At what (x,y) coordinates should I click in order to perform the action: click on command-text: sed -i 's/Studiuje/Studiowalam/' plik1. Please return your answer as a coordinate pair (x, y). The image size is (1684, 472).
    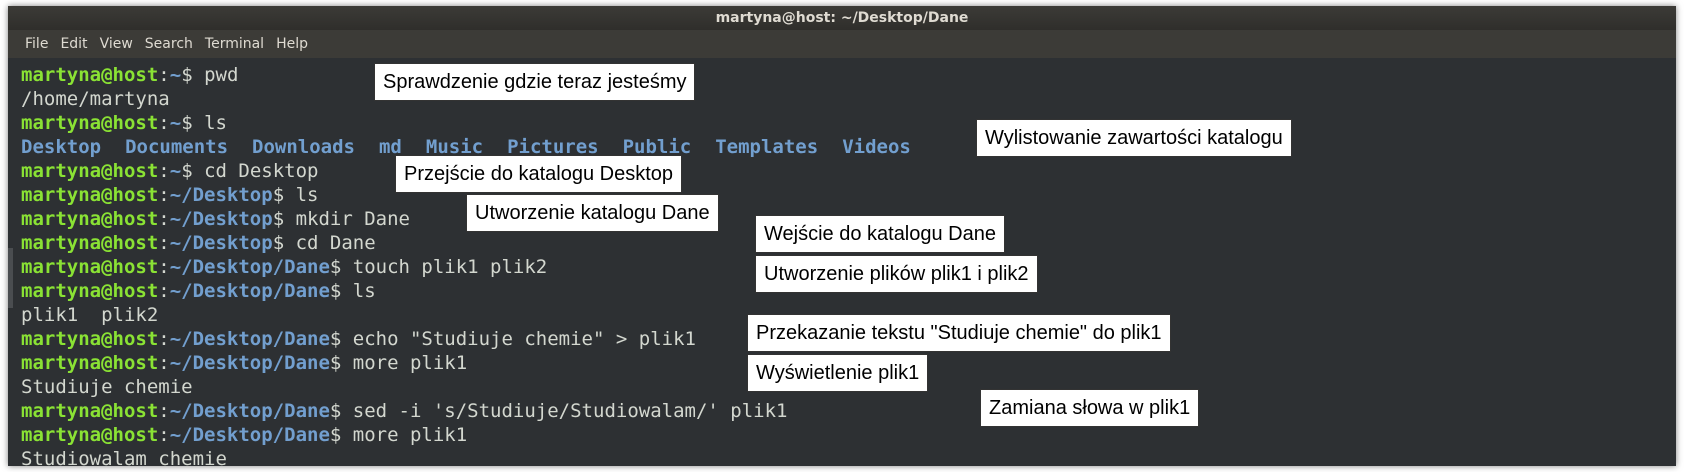
    Looking at the image, I should click on (564, 411).